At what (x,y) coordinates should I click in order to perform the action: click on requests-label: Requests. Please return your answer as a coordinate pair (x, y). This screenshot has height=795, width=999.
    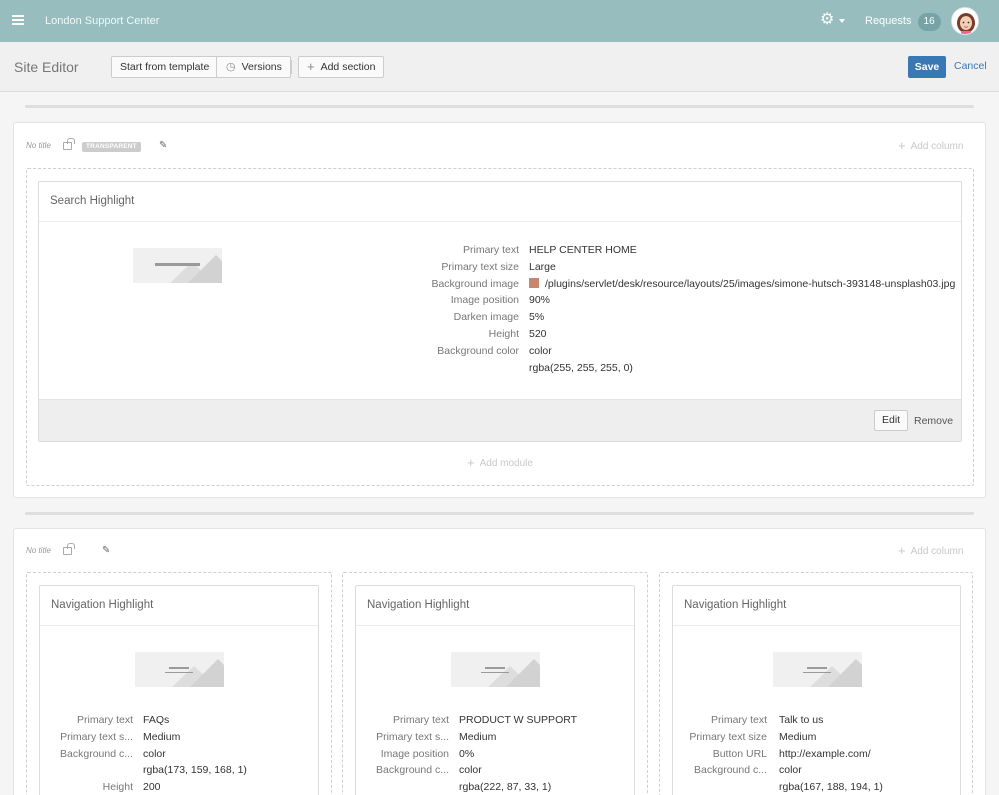
    Looking at the image, I should click on (888, 21).